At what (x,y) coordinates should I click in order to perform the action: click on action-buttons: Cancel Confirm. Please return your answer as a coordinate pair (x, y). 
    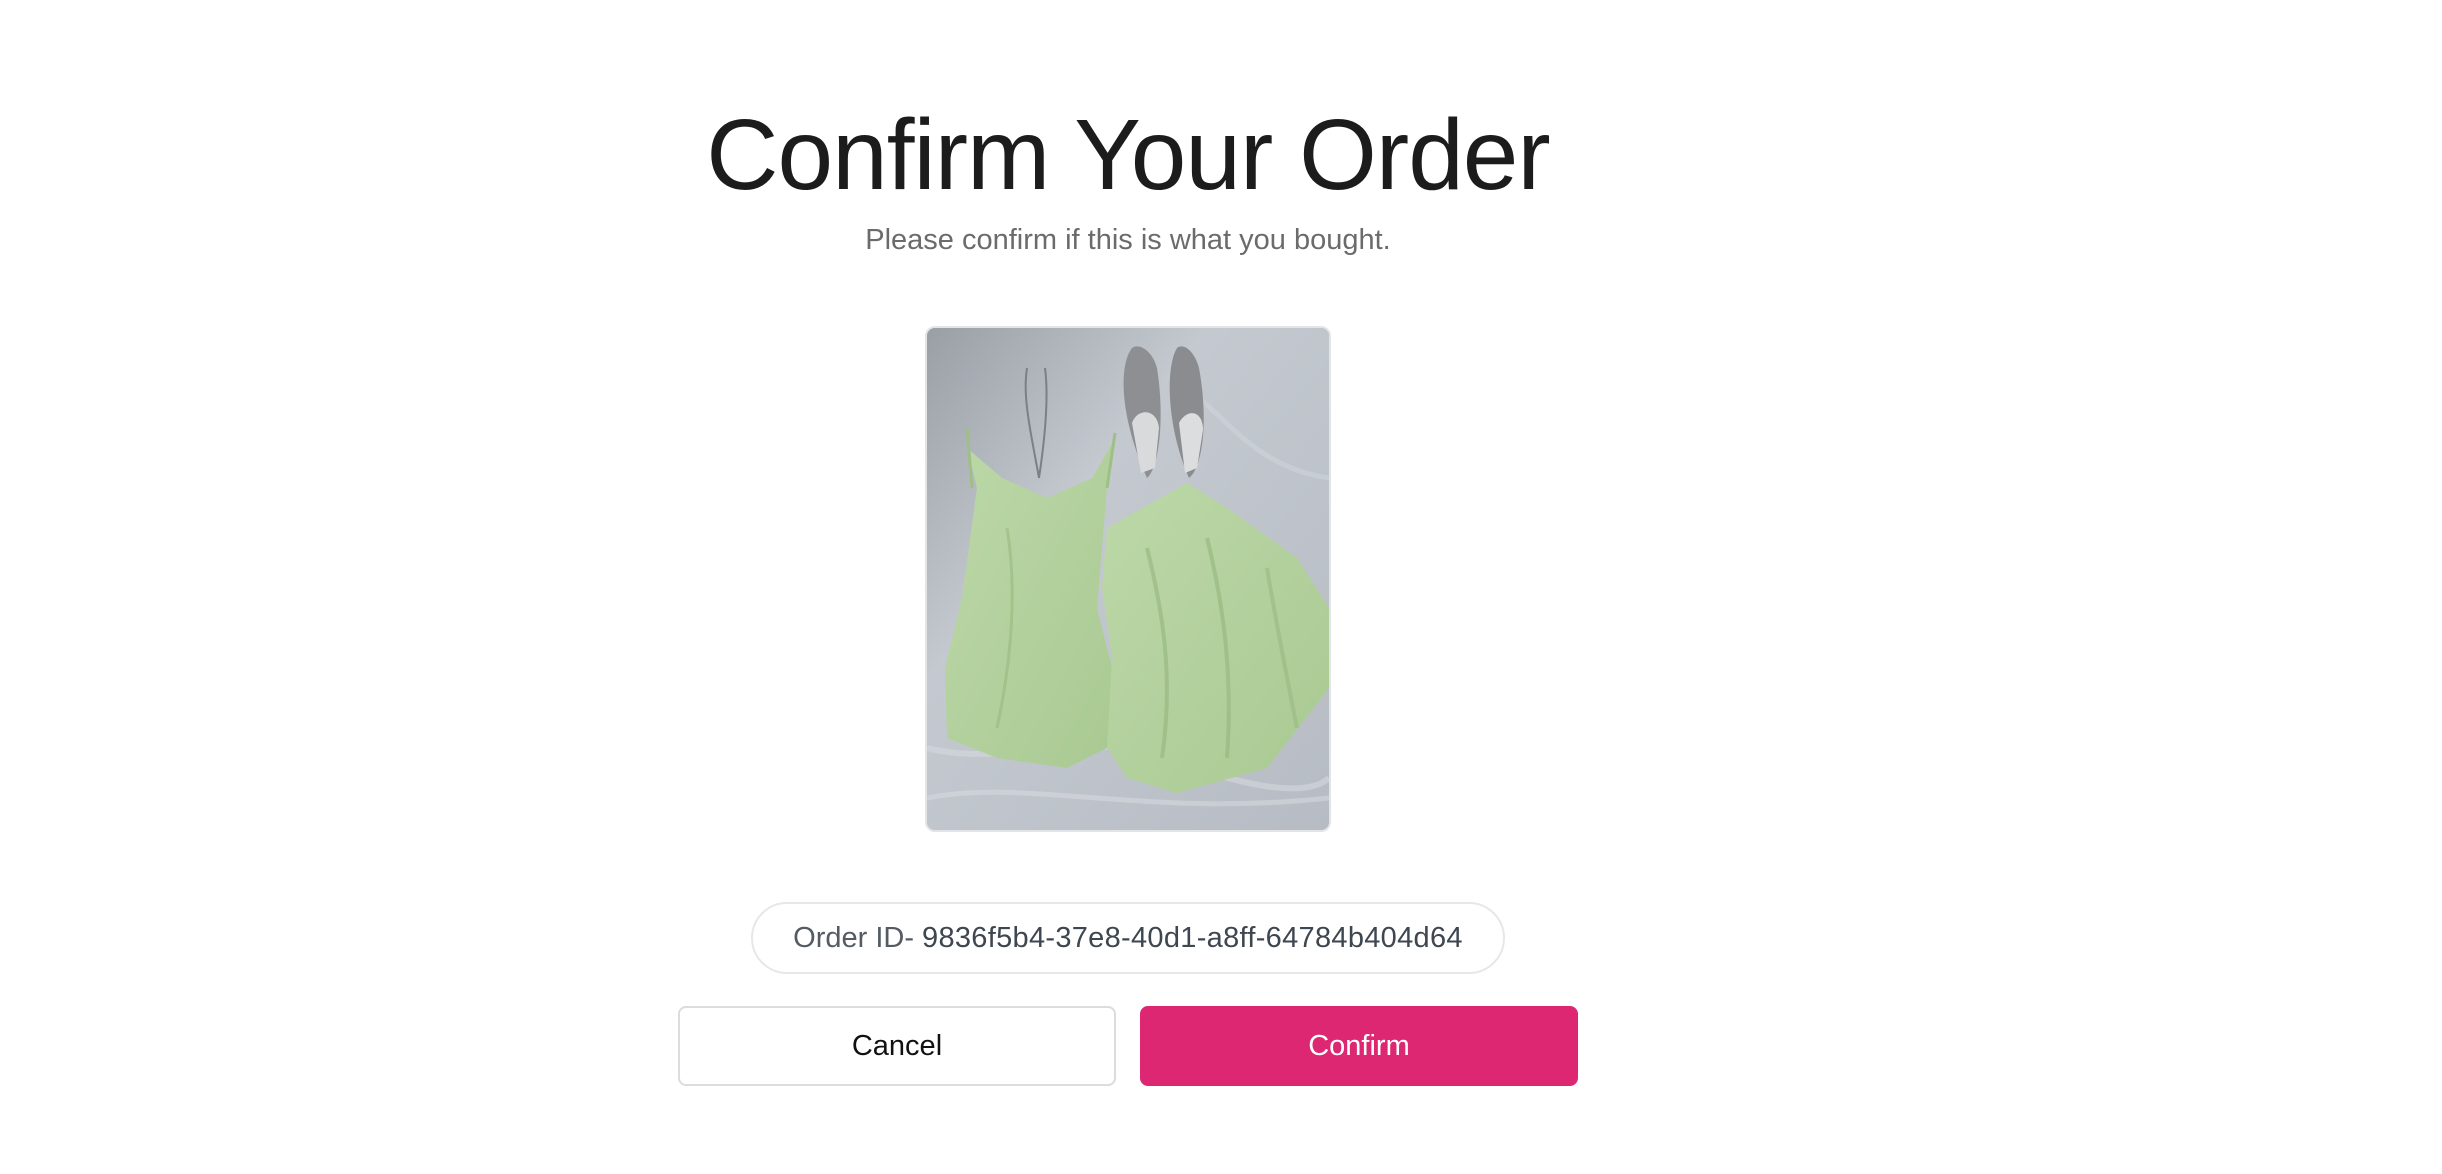
    Looking at the image, I should click on (1128, 1046).